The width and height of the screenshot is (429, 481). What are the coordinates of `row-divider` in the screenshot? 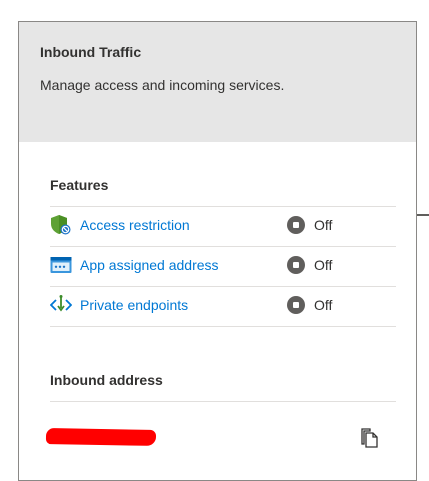 It's located at (223, 326).